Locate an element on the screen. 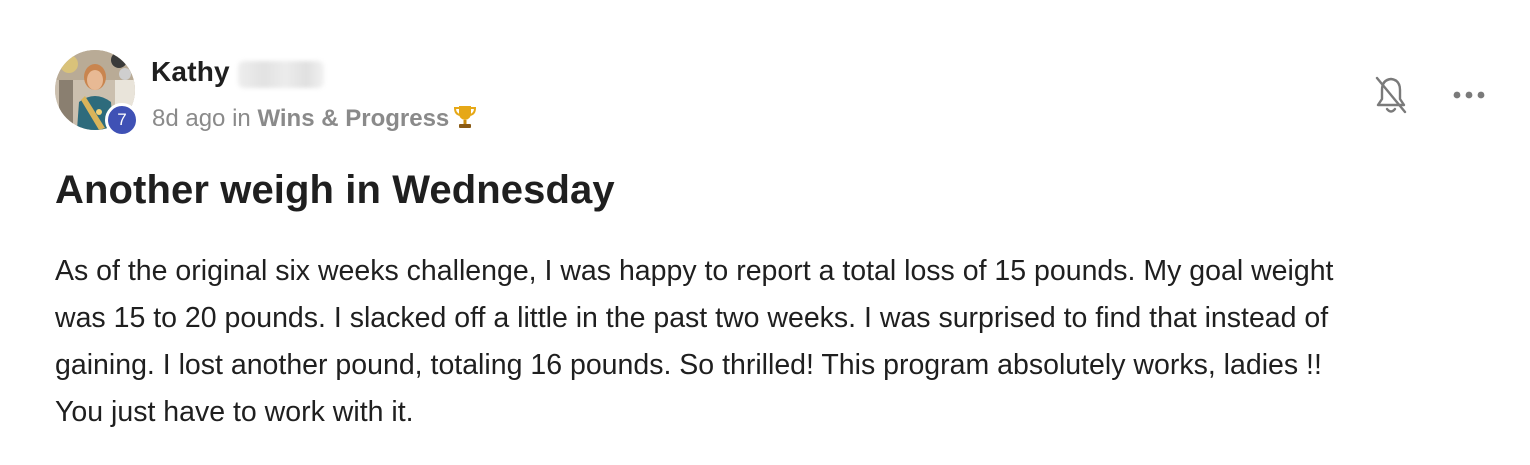 The image size is (1530, 465). more-options-button is located at coordinates (1469, 95).